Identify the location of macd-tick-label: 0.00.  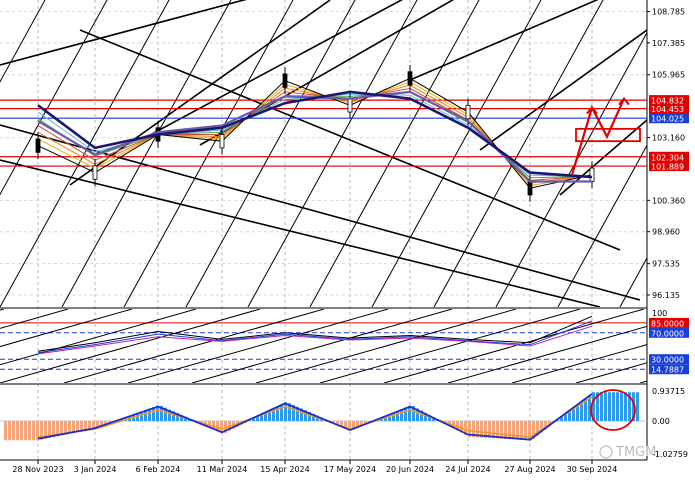
(661, 421).